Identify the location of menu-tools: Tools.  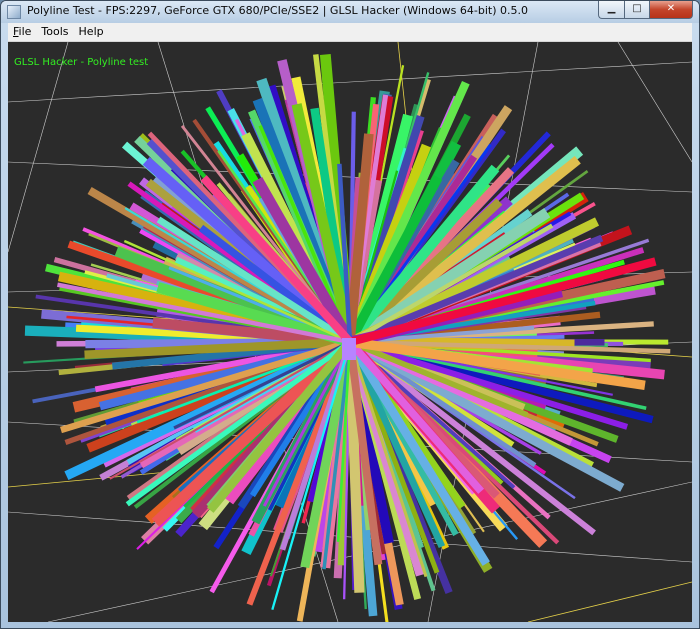
(54, 32).